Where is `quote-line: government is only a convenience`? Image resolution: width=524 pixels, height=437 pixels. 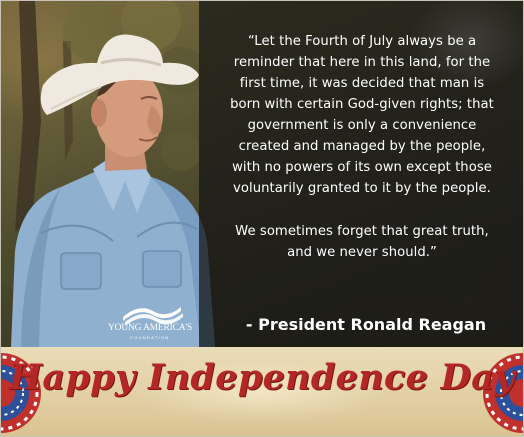 quote-line: government is only a convenience is located at coordinates (362, 125).